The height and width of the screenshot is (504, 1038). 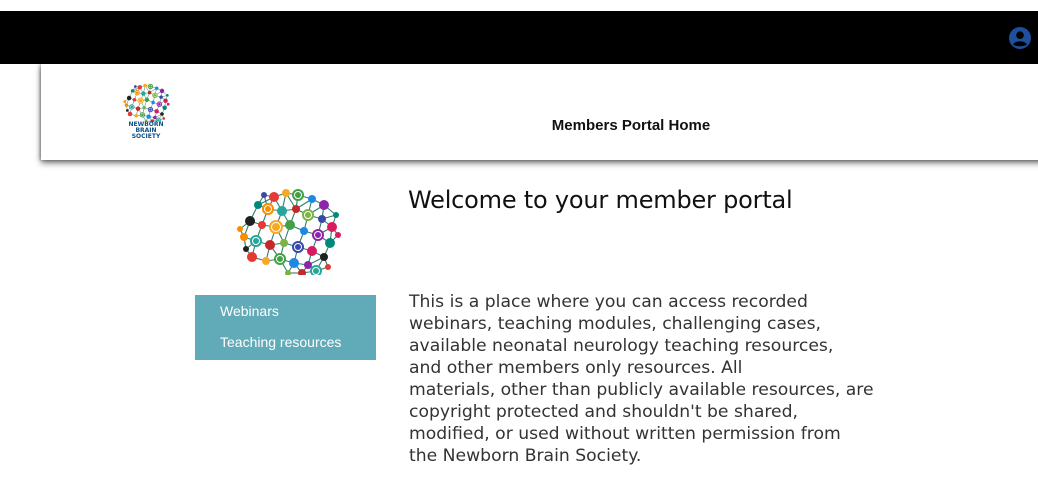 What do you see at coordinates (576, 368) in the screenshot?
I see `intro-line: and other members only resources. All` at bounding box center [576, 368].